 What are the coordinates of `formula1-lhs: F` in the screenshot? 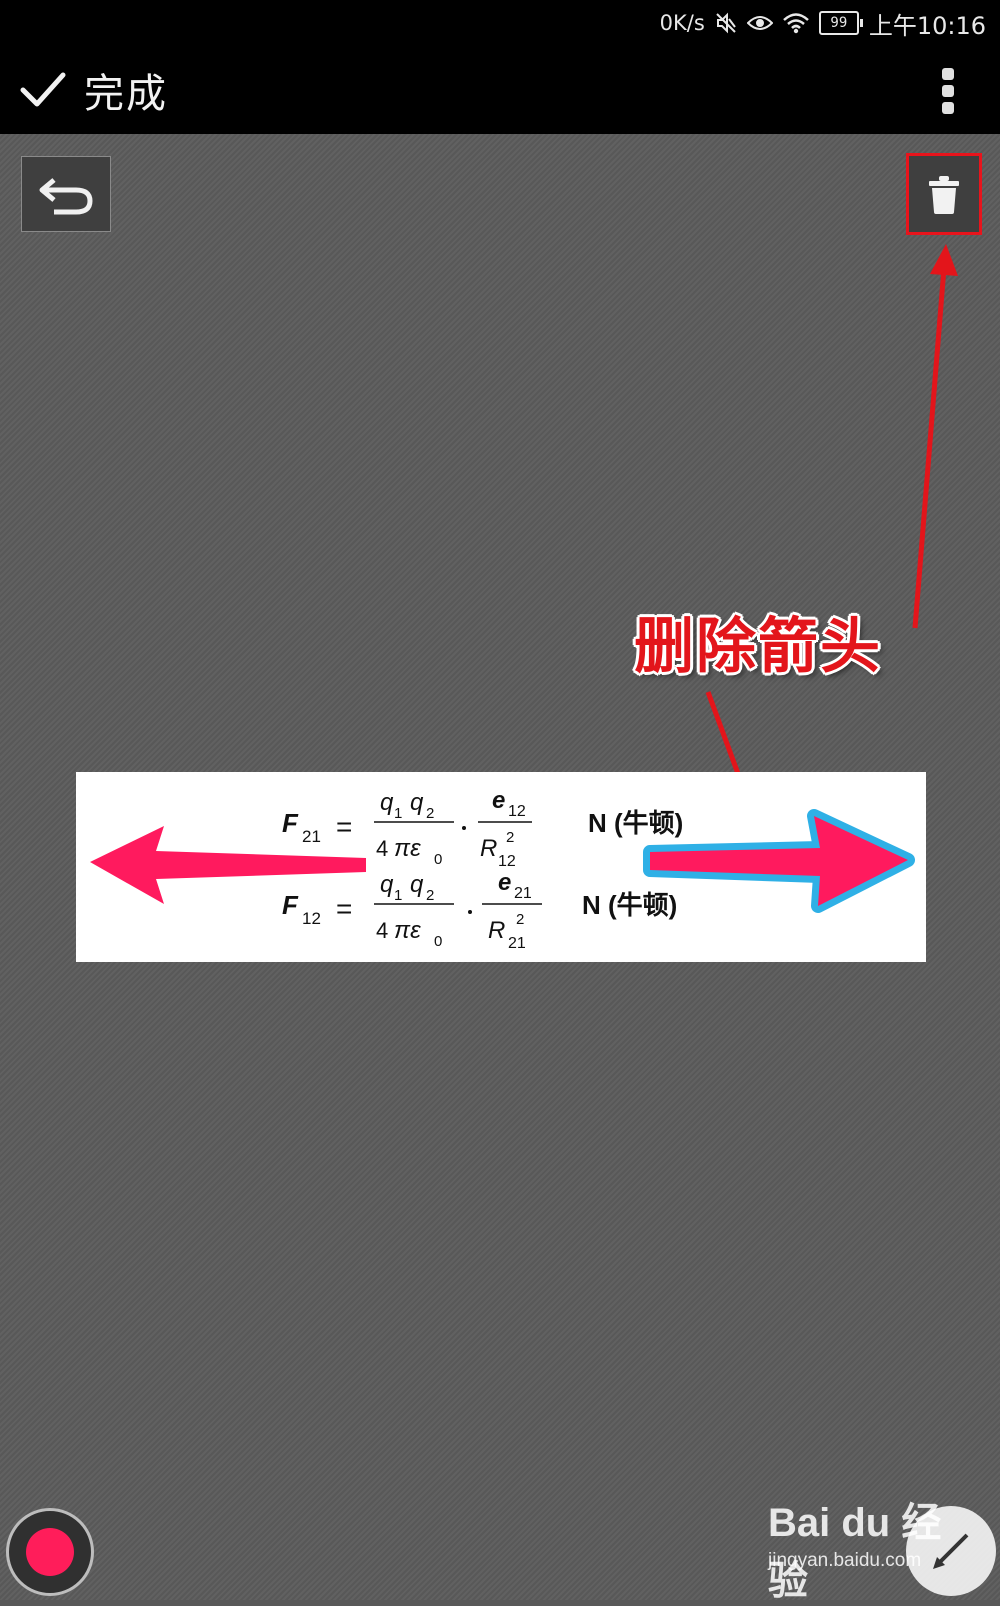 It's located at (290, 823).